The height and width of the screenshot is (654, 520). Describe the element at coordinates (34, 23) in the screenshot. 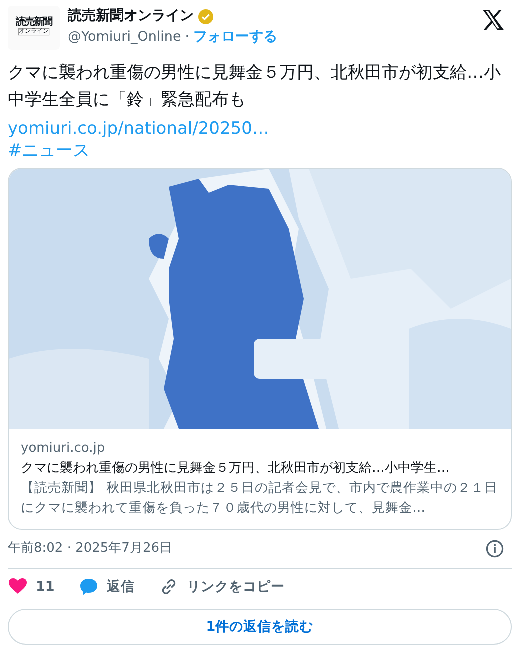

I see `logo-text: 読売新聞` at that location.